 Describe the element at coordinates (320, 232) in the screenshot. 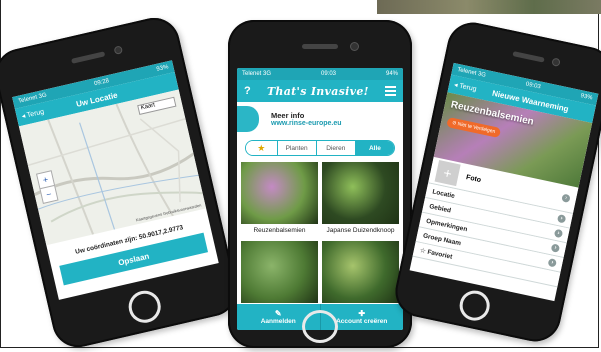

I see `species-grid: Reuzenbalsemien Japanse Duizendknoop` at that location.